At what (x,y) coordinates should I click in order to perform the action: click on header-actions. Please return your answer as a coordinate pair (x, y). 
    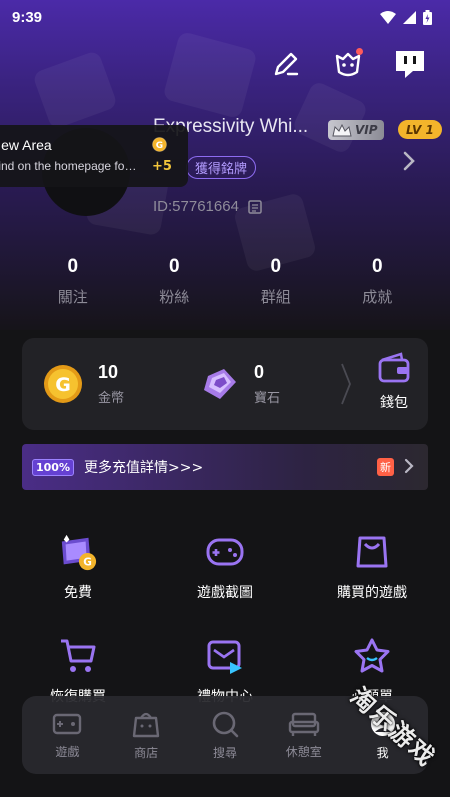
    Looking at the image, I should click on (348, 64).